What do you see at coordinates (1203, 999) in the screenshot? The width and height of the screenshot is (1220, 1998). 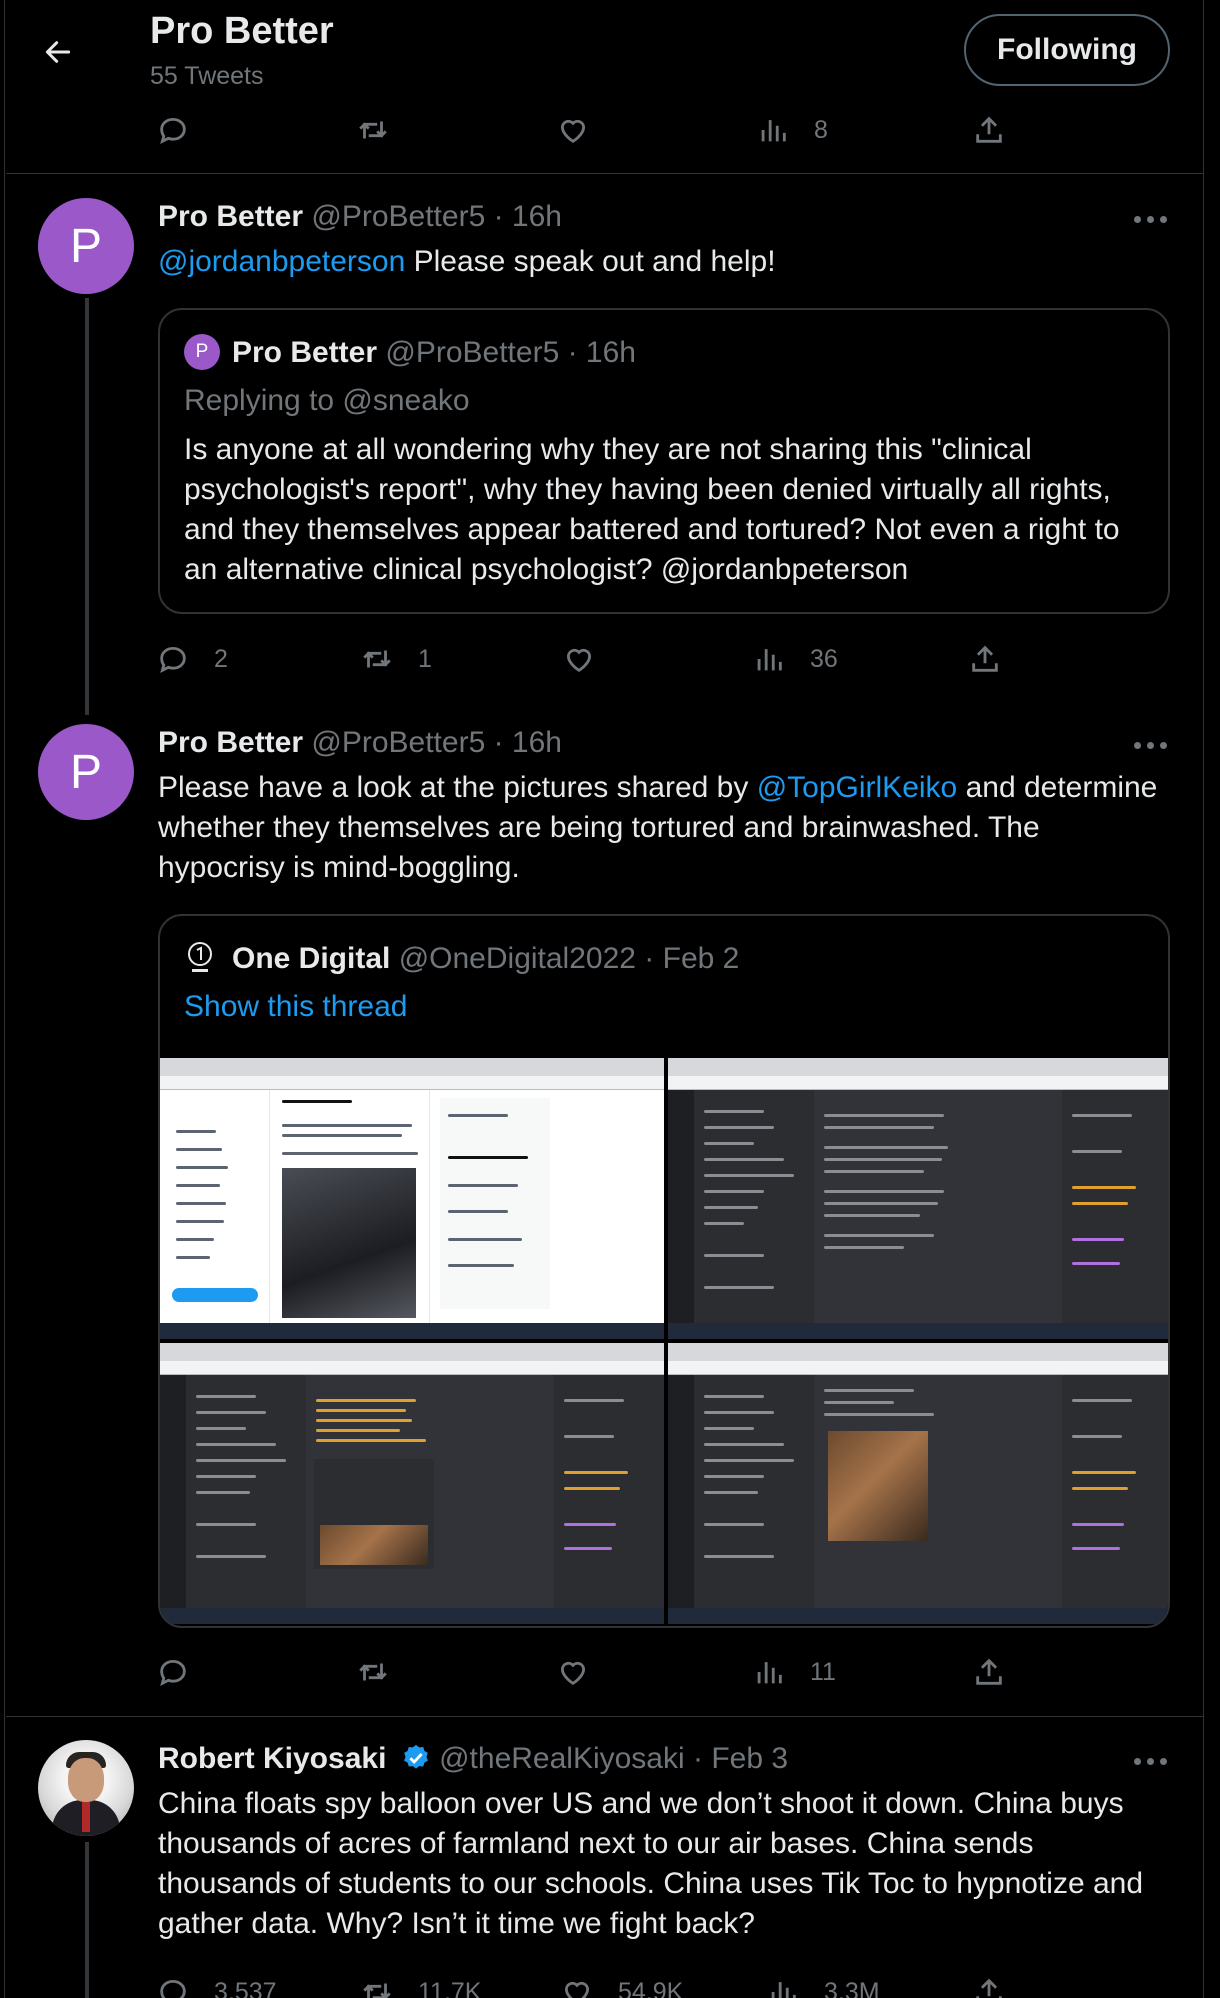 I see `frame-border-right` at bounding box center [1203, 999].